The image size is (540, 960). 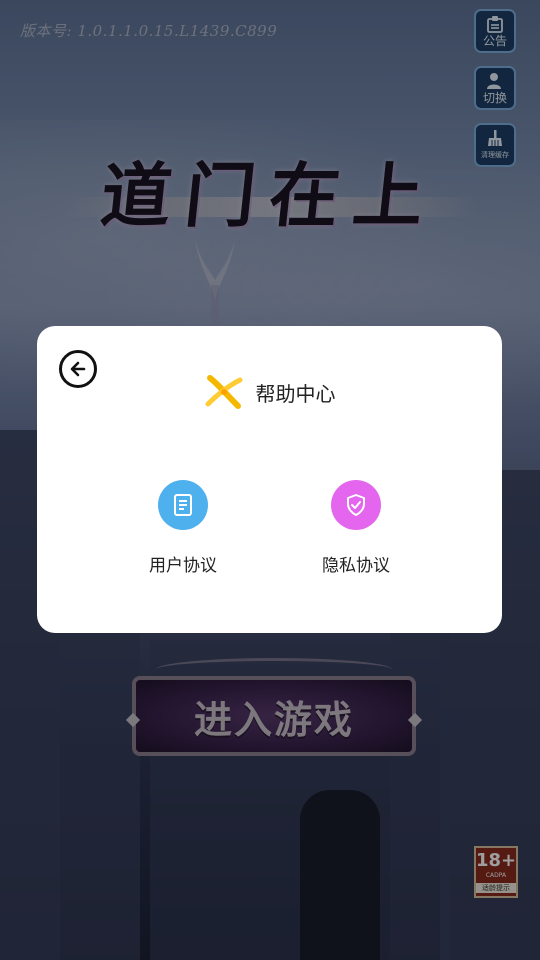 I want to click on document-icon-circle, so click(x=183, y=505).